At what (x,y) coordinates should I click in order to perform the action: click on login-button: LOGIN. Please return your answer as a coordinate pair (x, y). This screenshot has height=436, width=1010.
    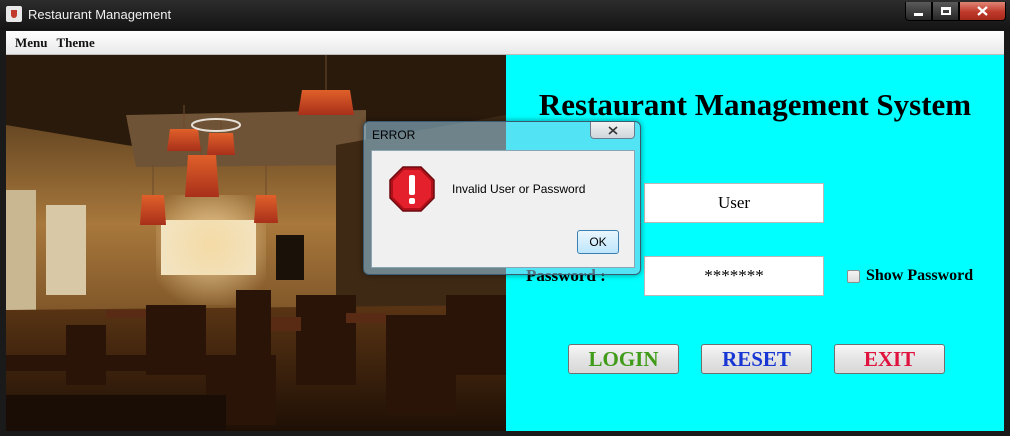
    Looking at the image, I should click on (623, 359).